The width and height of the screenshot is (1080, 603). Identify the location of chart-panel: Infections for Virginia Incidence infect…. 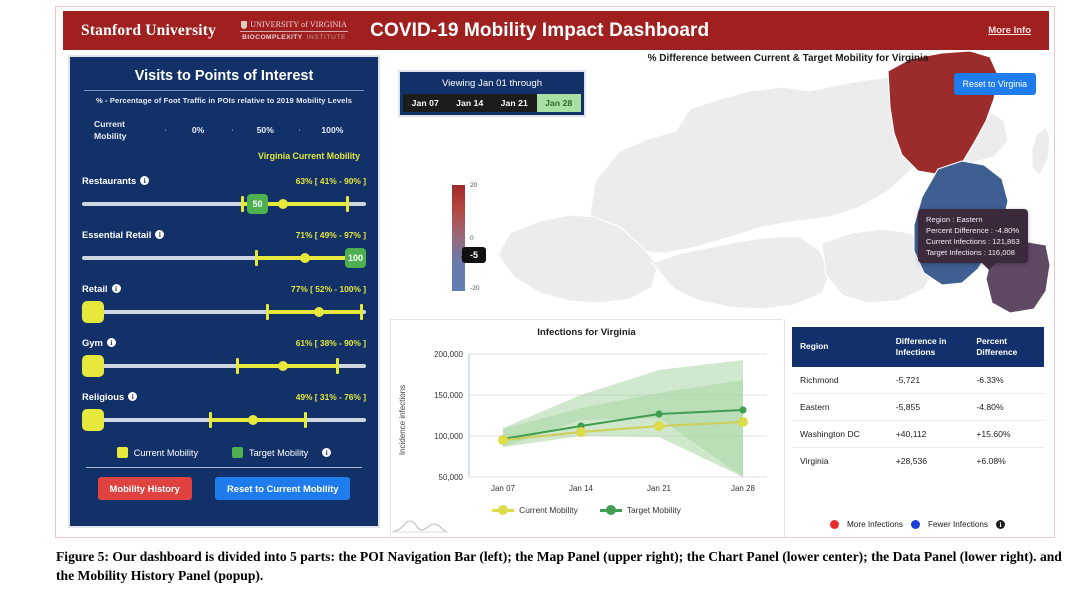
(586, 428).